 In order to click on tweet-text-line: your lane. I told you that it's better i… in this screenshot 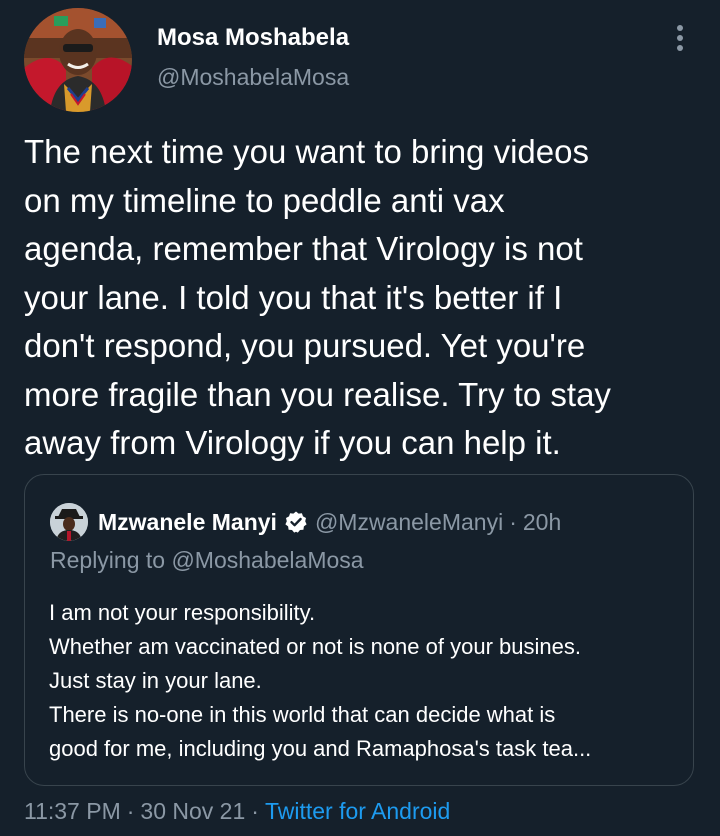, I will do `click(293, 297)`.